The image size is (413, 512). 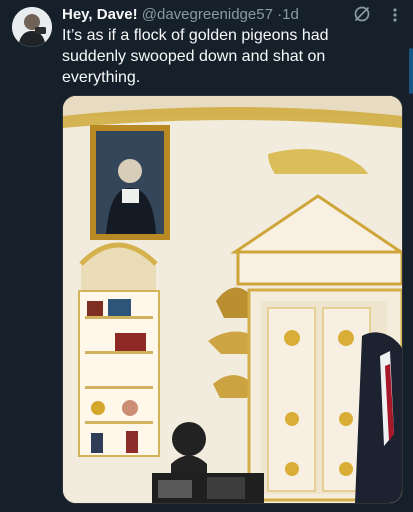 What do you see at coordinates (207, 14) in the screenshot?
I see `user-handle: @davegreenidge57` at bounding box center [207, 14].